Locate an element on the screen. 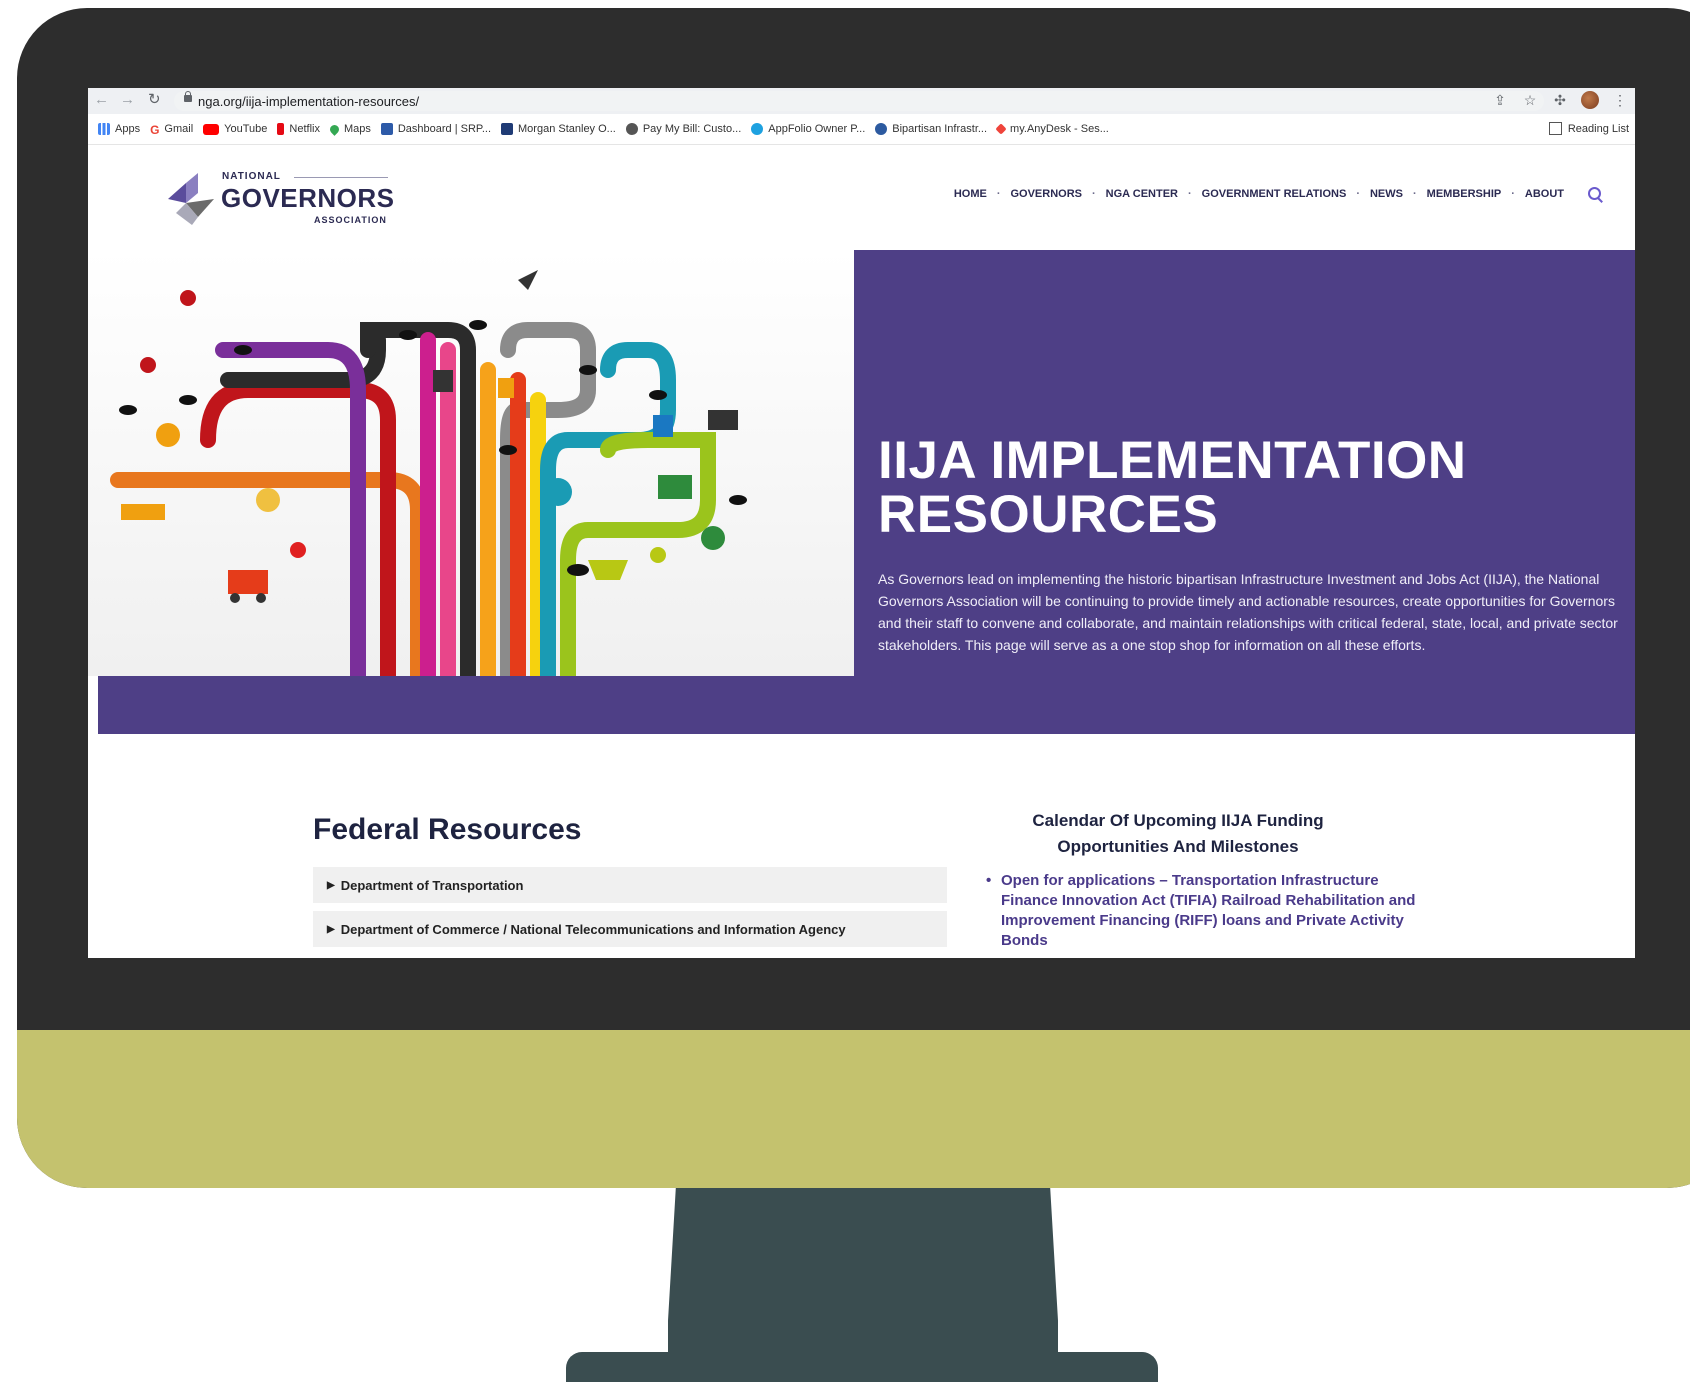 This screenshot has height=1382, width=1690. logo-divider is located at coordinates (341, 177).